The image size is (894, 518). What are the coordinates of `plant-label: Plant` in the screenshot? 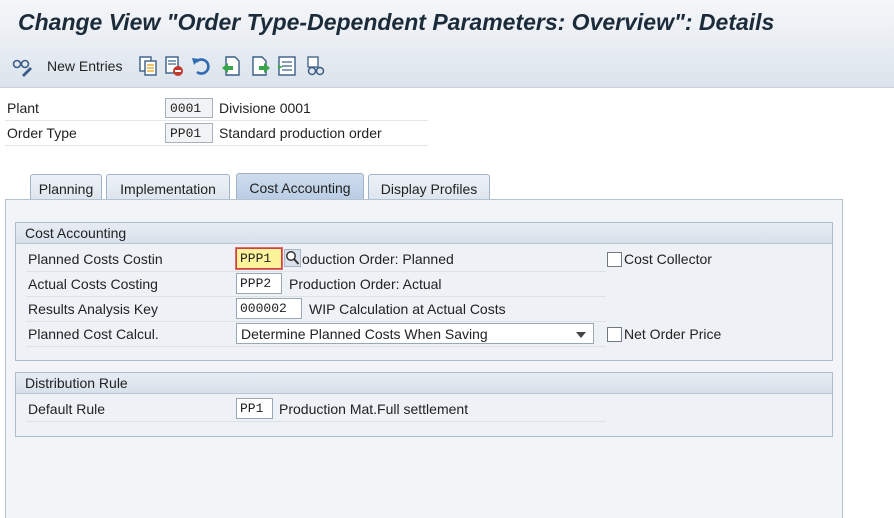 It's located at (23, 108).